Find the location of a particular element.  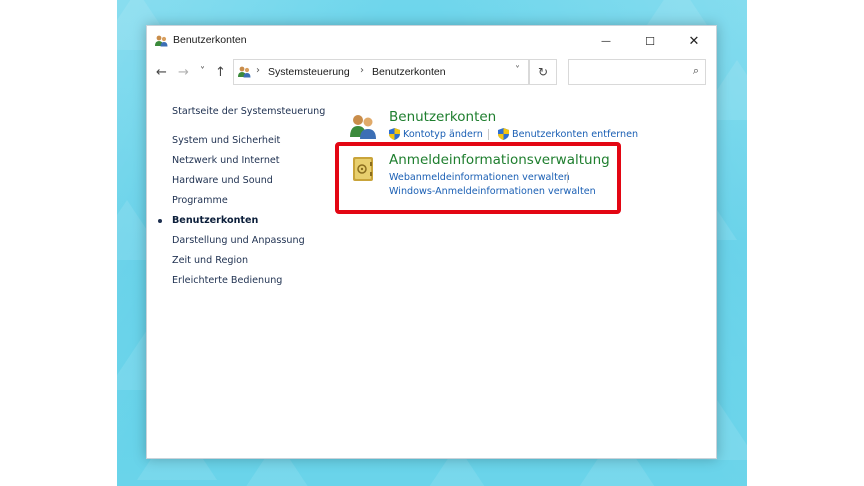

refresh-icon: ↻ is located at coordinates (543, 72).